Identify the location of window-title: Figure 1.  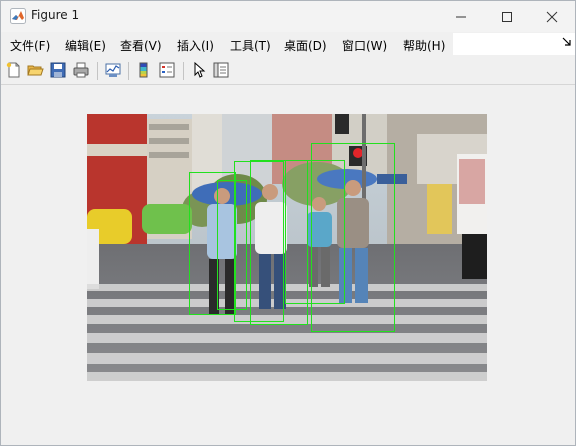
(55, 15).